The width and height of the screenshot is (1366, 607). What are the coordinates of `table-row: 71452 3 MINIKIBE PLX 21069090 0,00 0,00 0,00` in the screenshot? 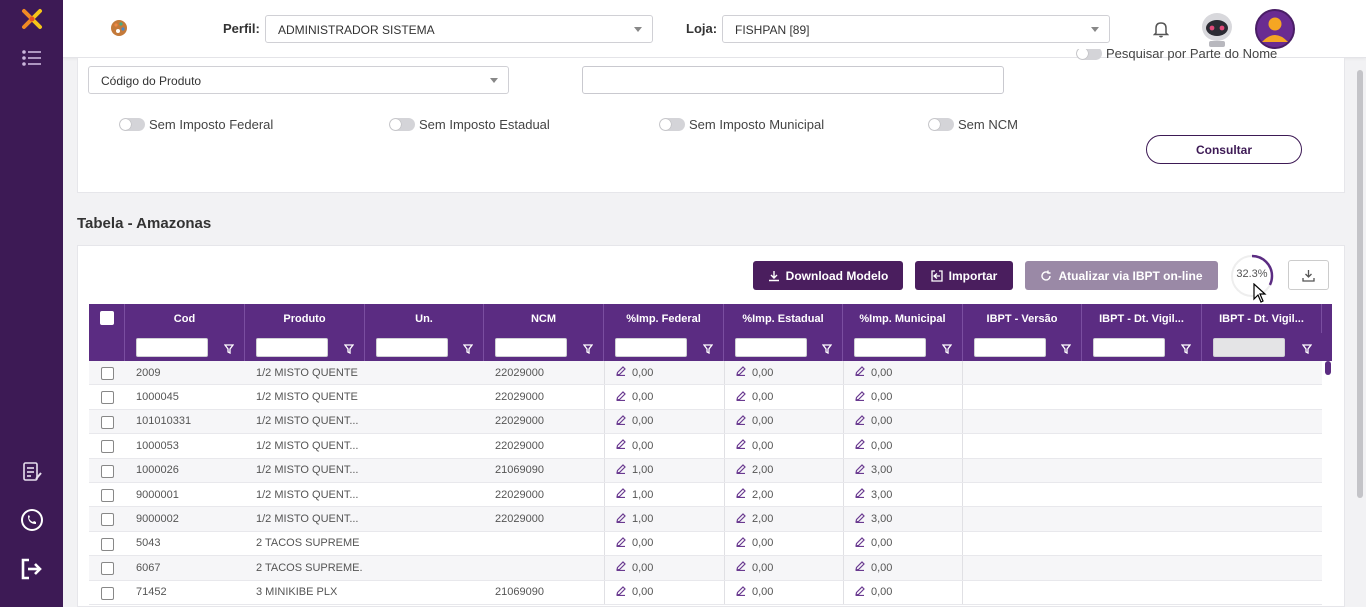 It's located at (705, 592).